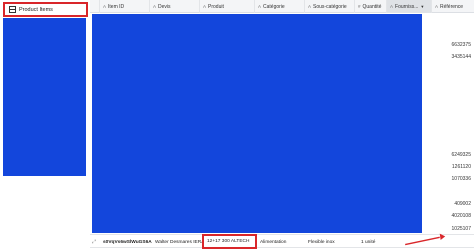  I want to click on column-header-devis: A Devis, so click(175, 6).